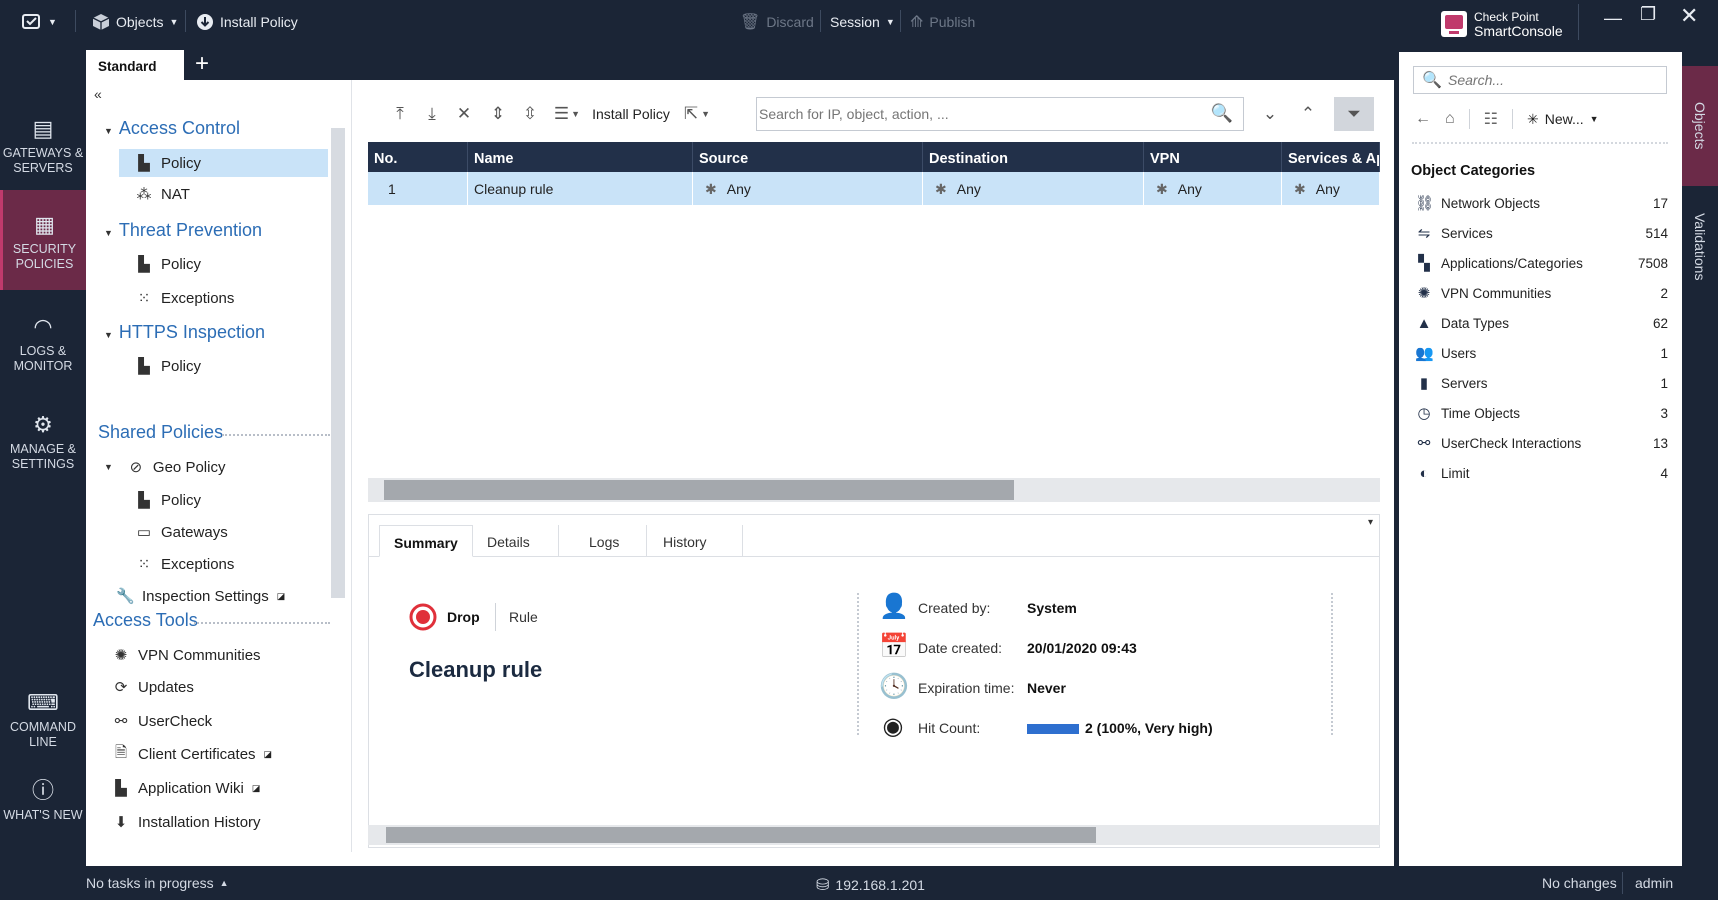 The height and width of the screenshot is (900, 1718). What do you see at coordinates (338, 363) in the screenshot?
I see `tree-scrollbar` at bounding box center [338, 363].